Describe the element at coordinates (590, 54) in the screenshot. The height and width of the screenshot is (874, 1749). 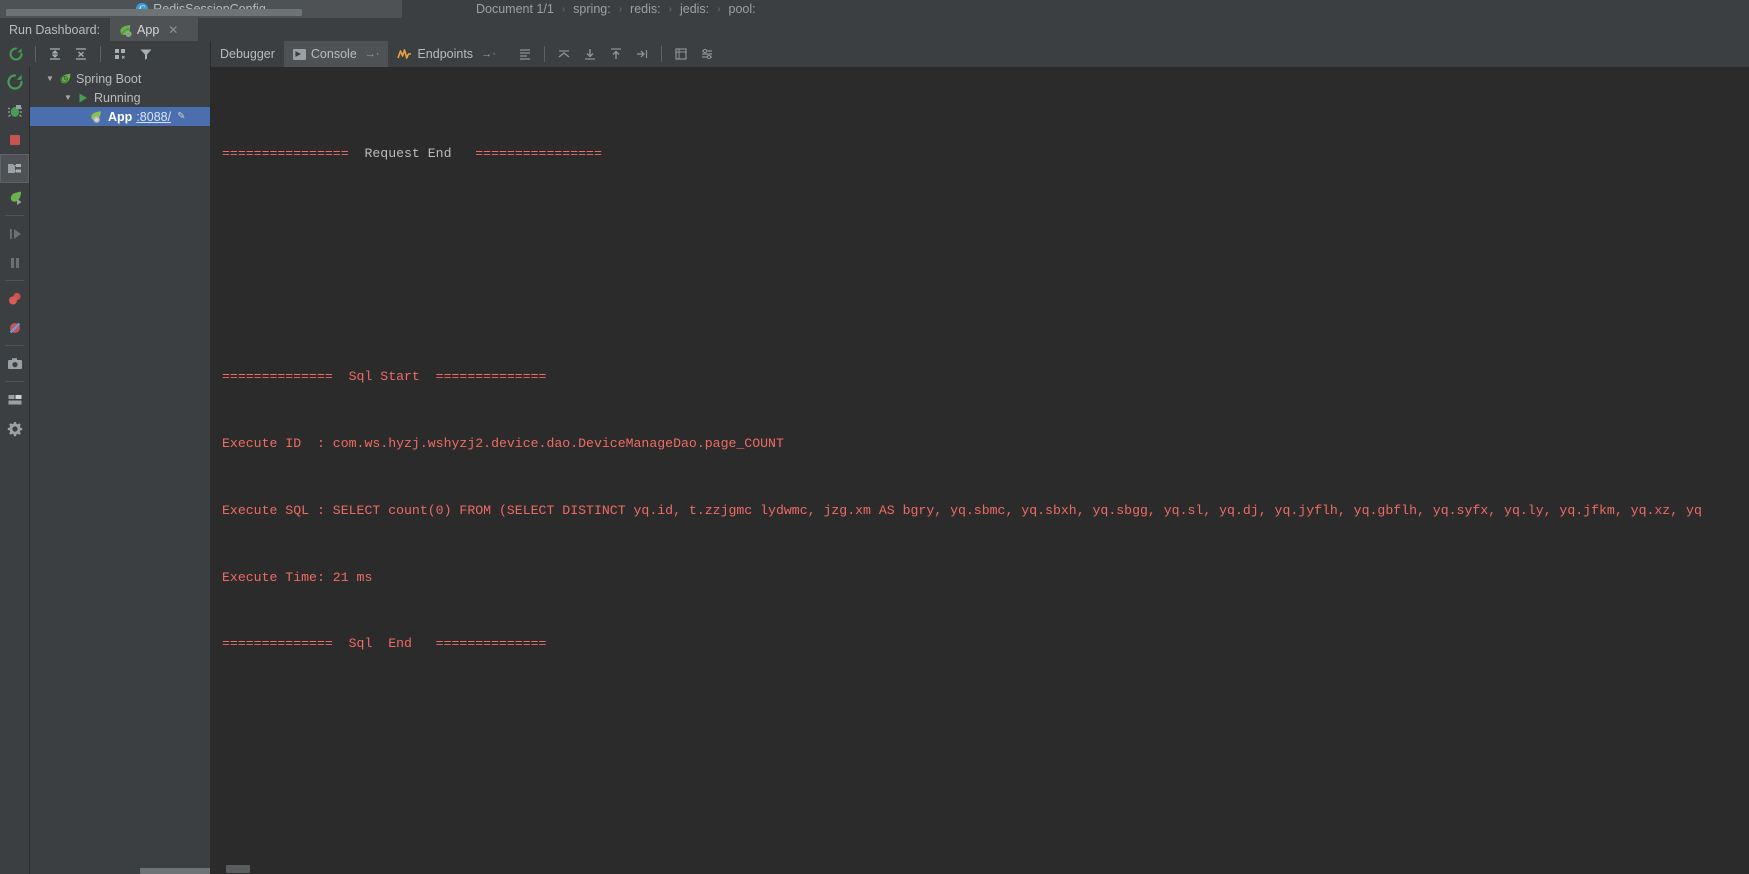
I see `scroll-down-icon` at that location.